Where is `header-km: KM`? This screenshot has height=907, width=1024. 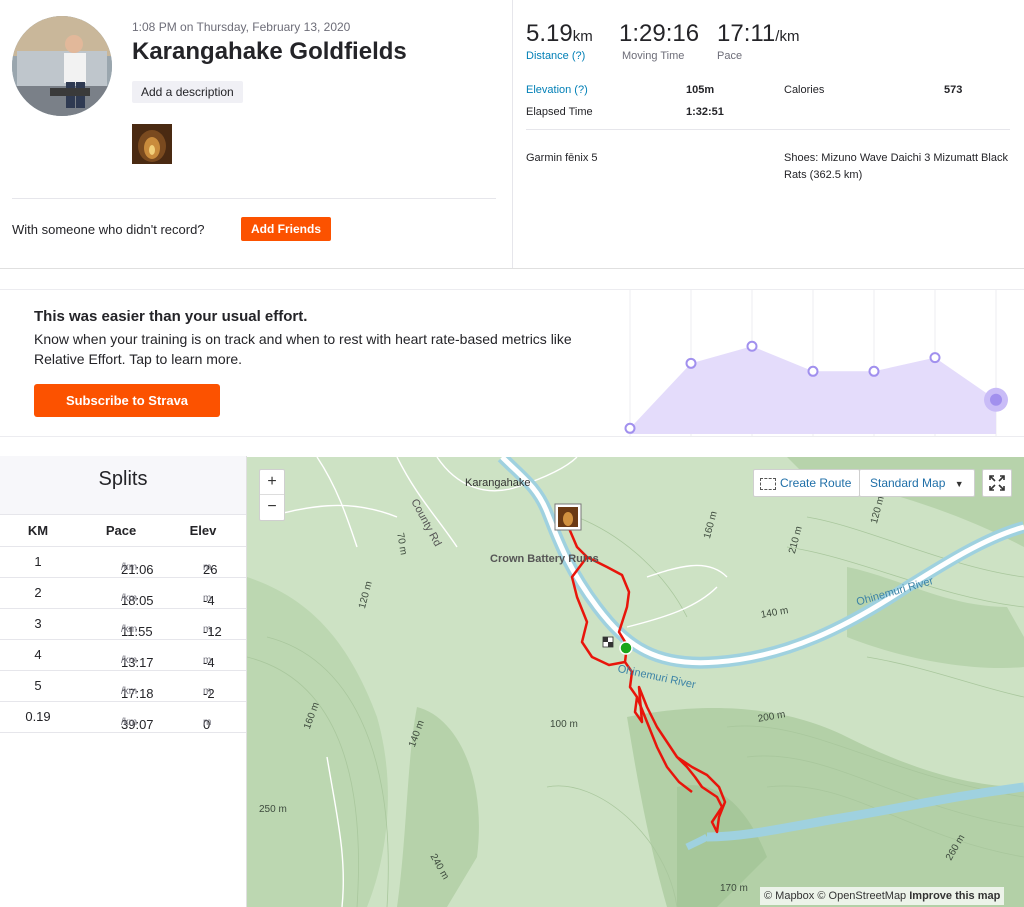
header-km: KM is located at coordinates (38, 530).